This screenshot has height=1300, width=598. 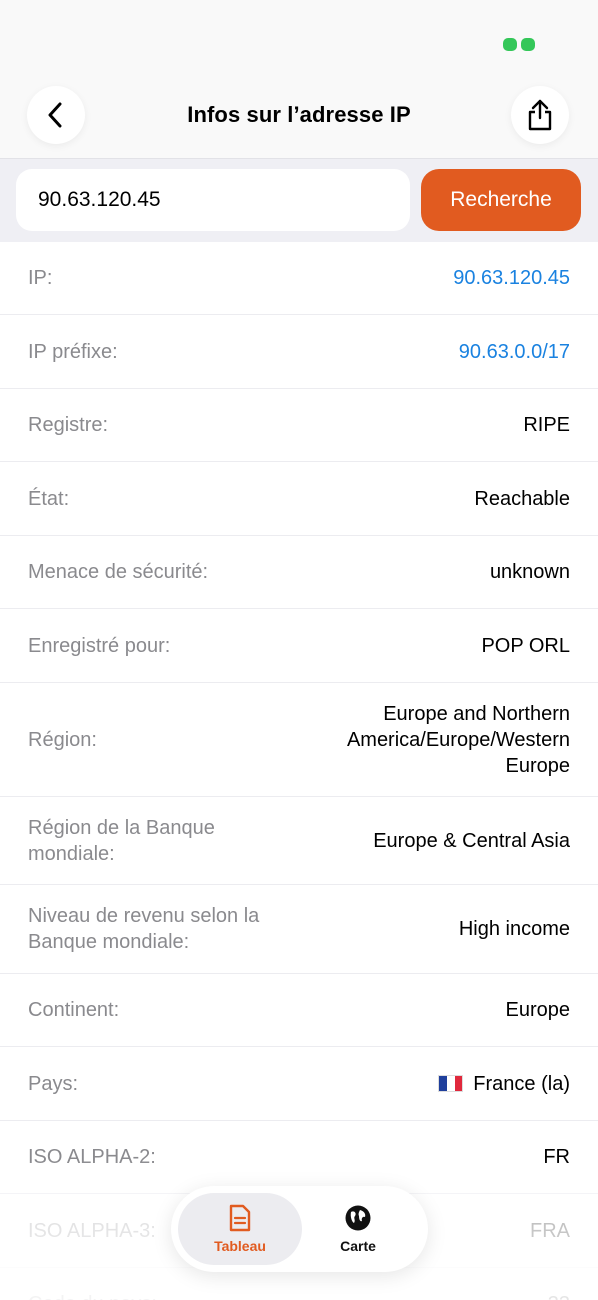 I want to click on table-row: Enregistré pour: POP ORL, so click(x=299, y=646).